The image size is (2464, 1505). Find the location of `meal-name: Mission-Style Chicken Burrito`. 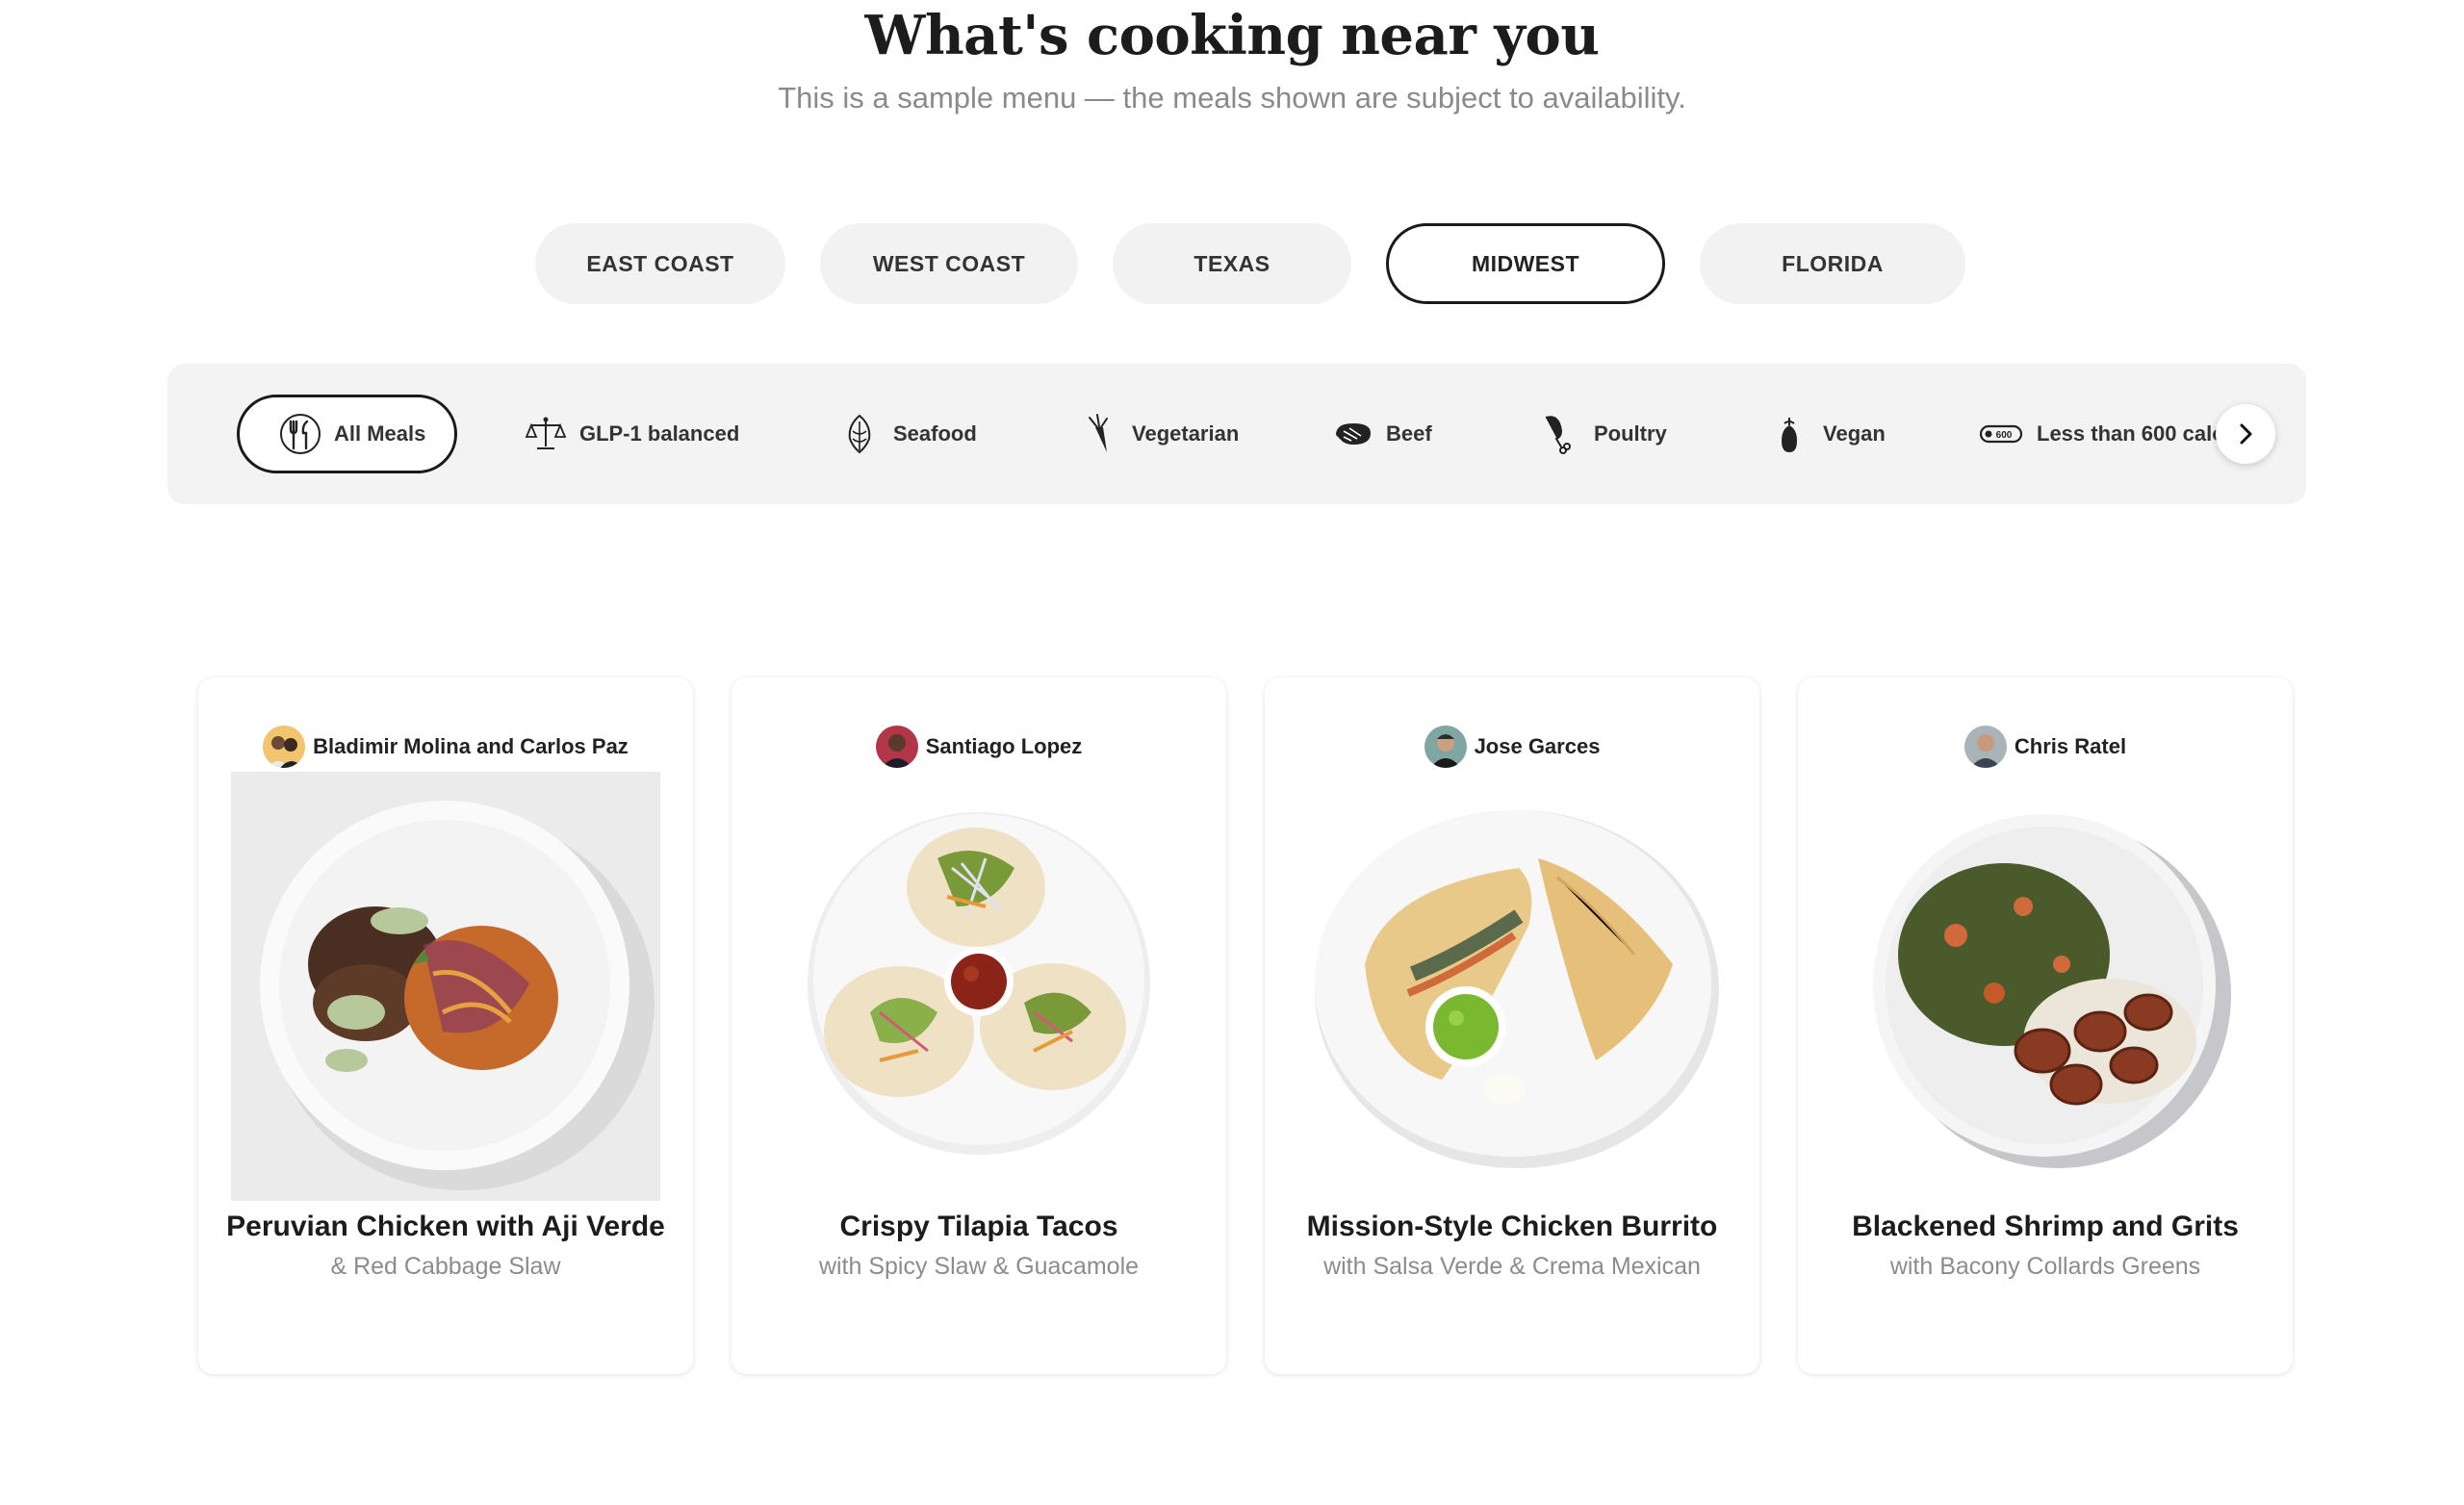

meal-name: Mission-Style Chicken Burrito is located at coordinates (1512, 1226).